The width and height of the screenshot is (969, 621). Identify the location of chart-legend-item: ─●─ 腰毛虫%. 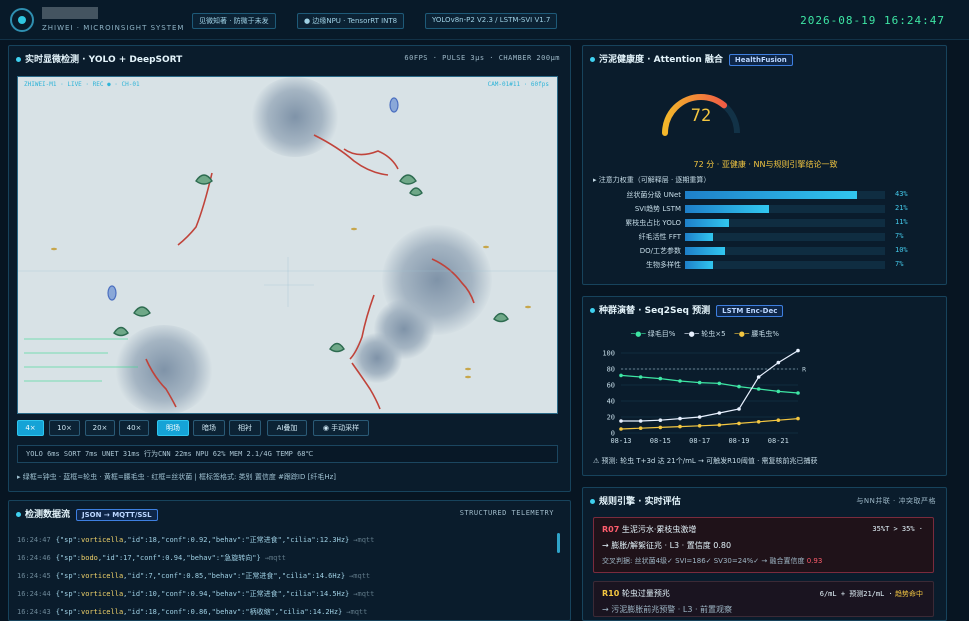
(756, 334).